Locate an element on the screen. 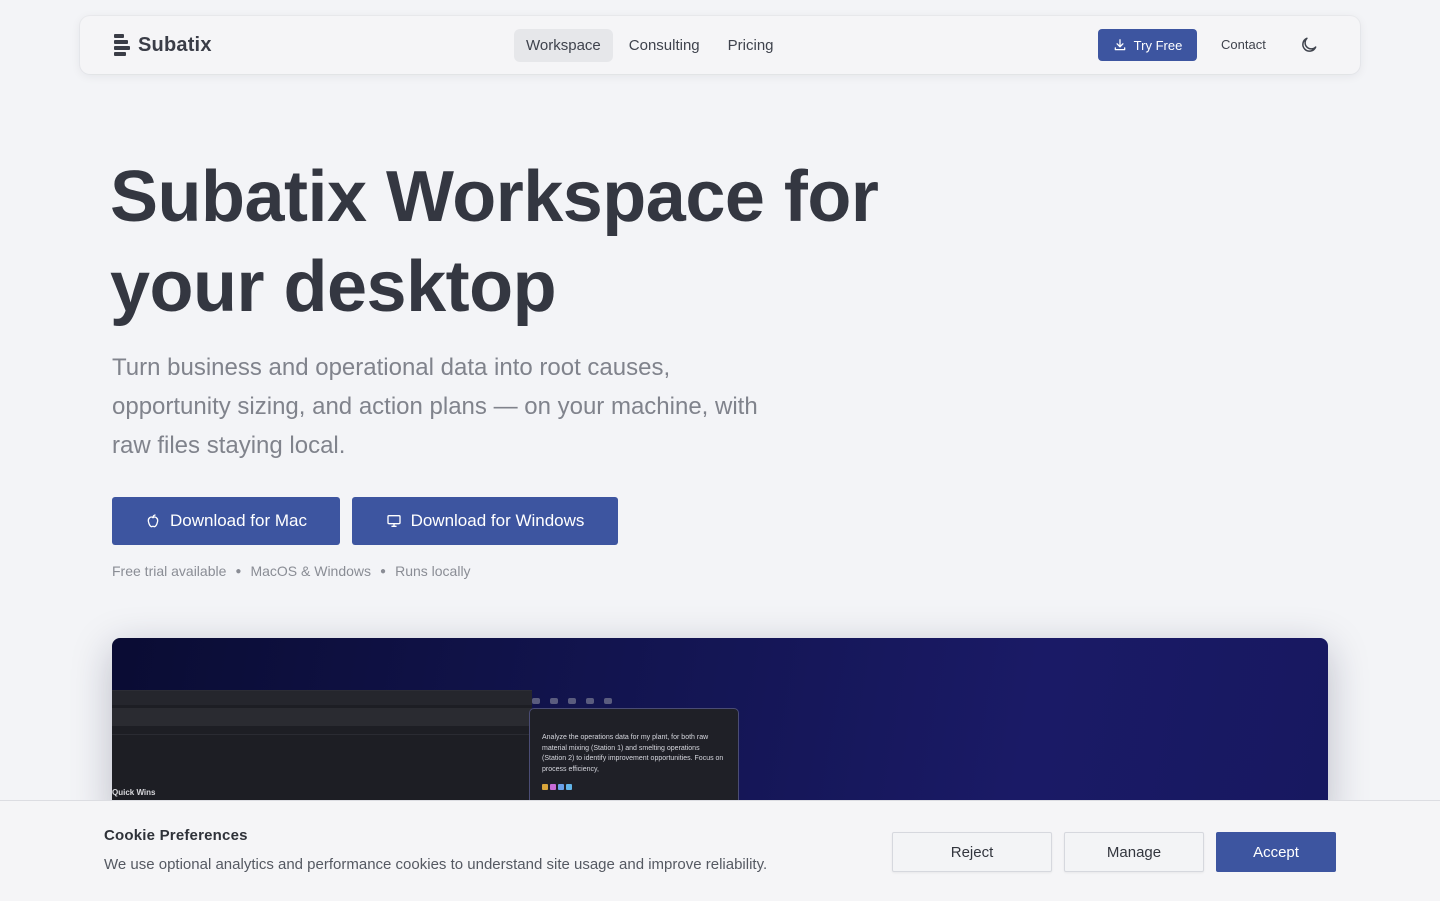 The width and height of the screenshot is (1440, 901). brand-logo: Subatix is located at coordinates (162, 45).